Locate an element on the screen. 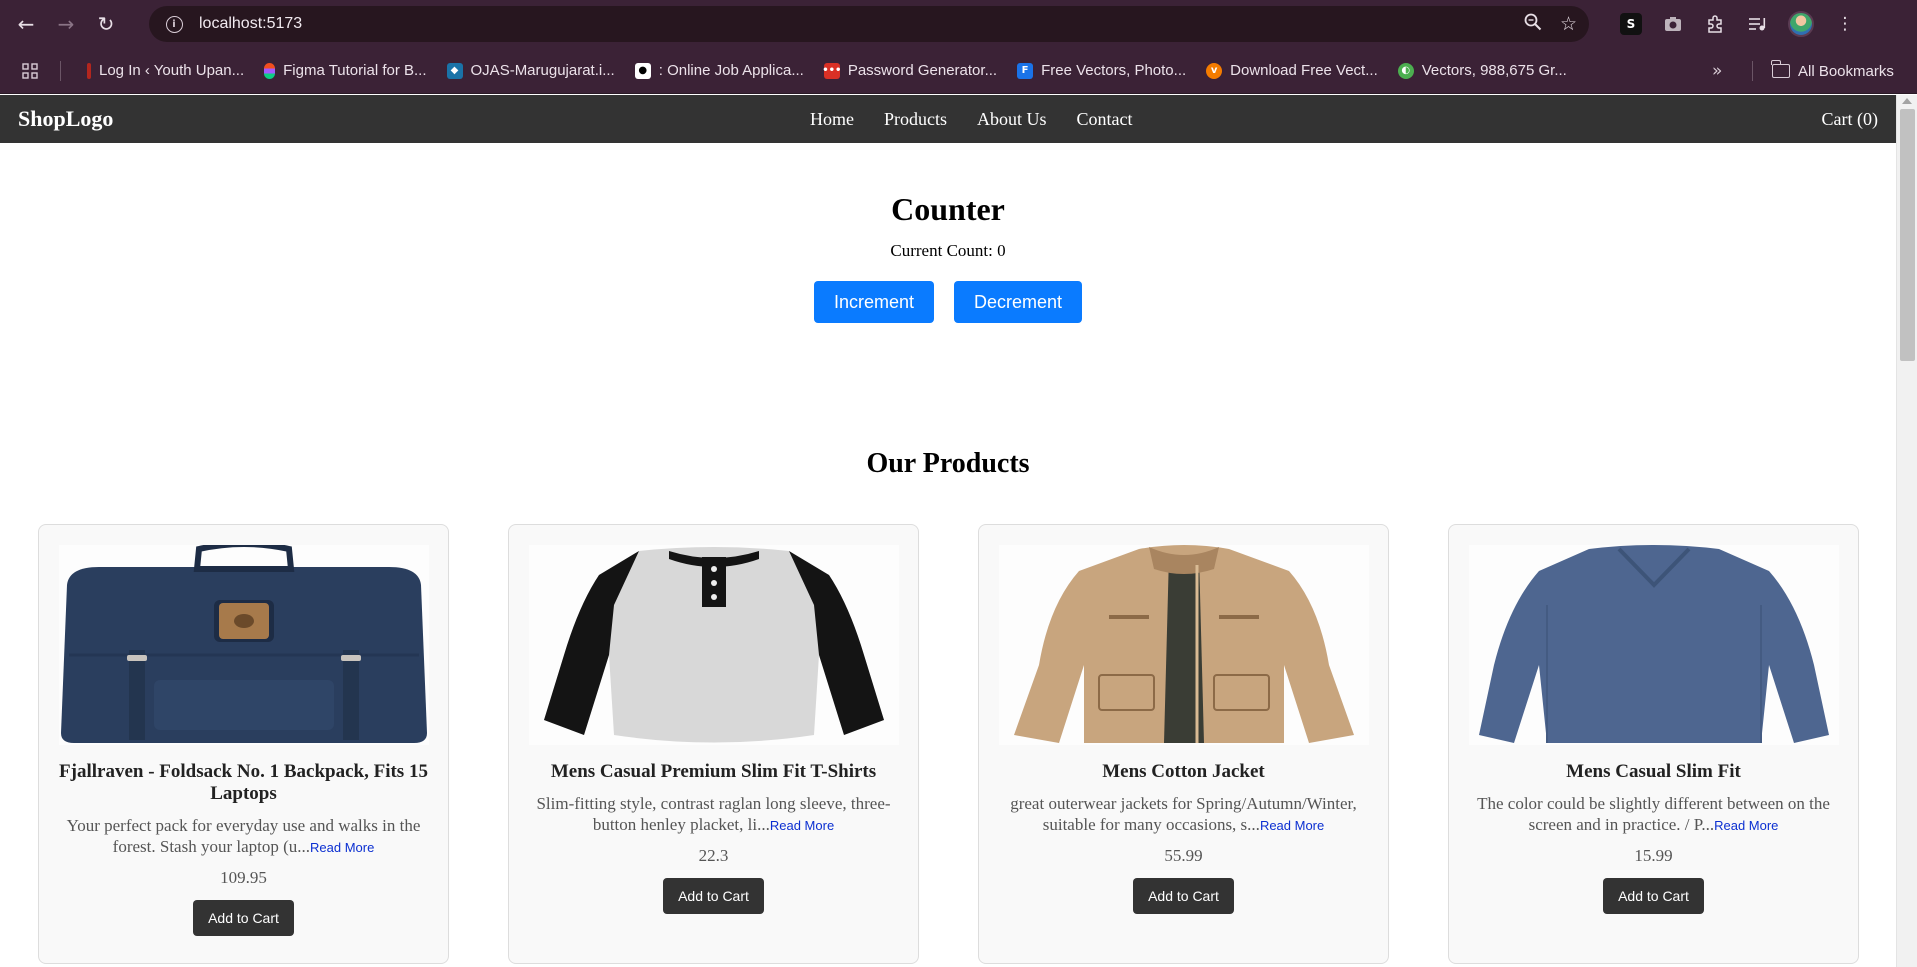 The height and width of the screenshot is (967, 1917). address-bar: i localhost:5173 ☆ is located at coordinates (869, 24).